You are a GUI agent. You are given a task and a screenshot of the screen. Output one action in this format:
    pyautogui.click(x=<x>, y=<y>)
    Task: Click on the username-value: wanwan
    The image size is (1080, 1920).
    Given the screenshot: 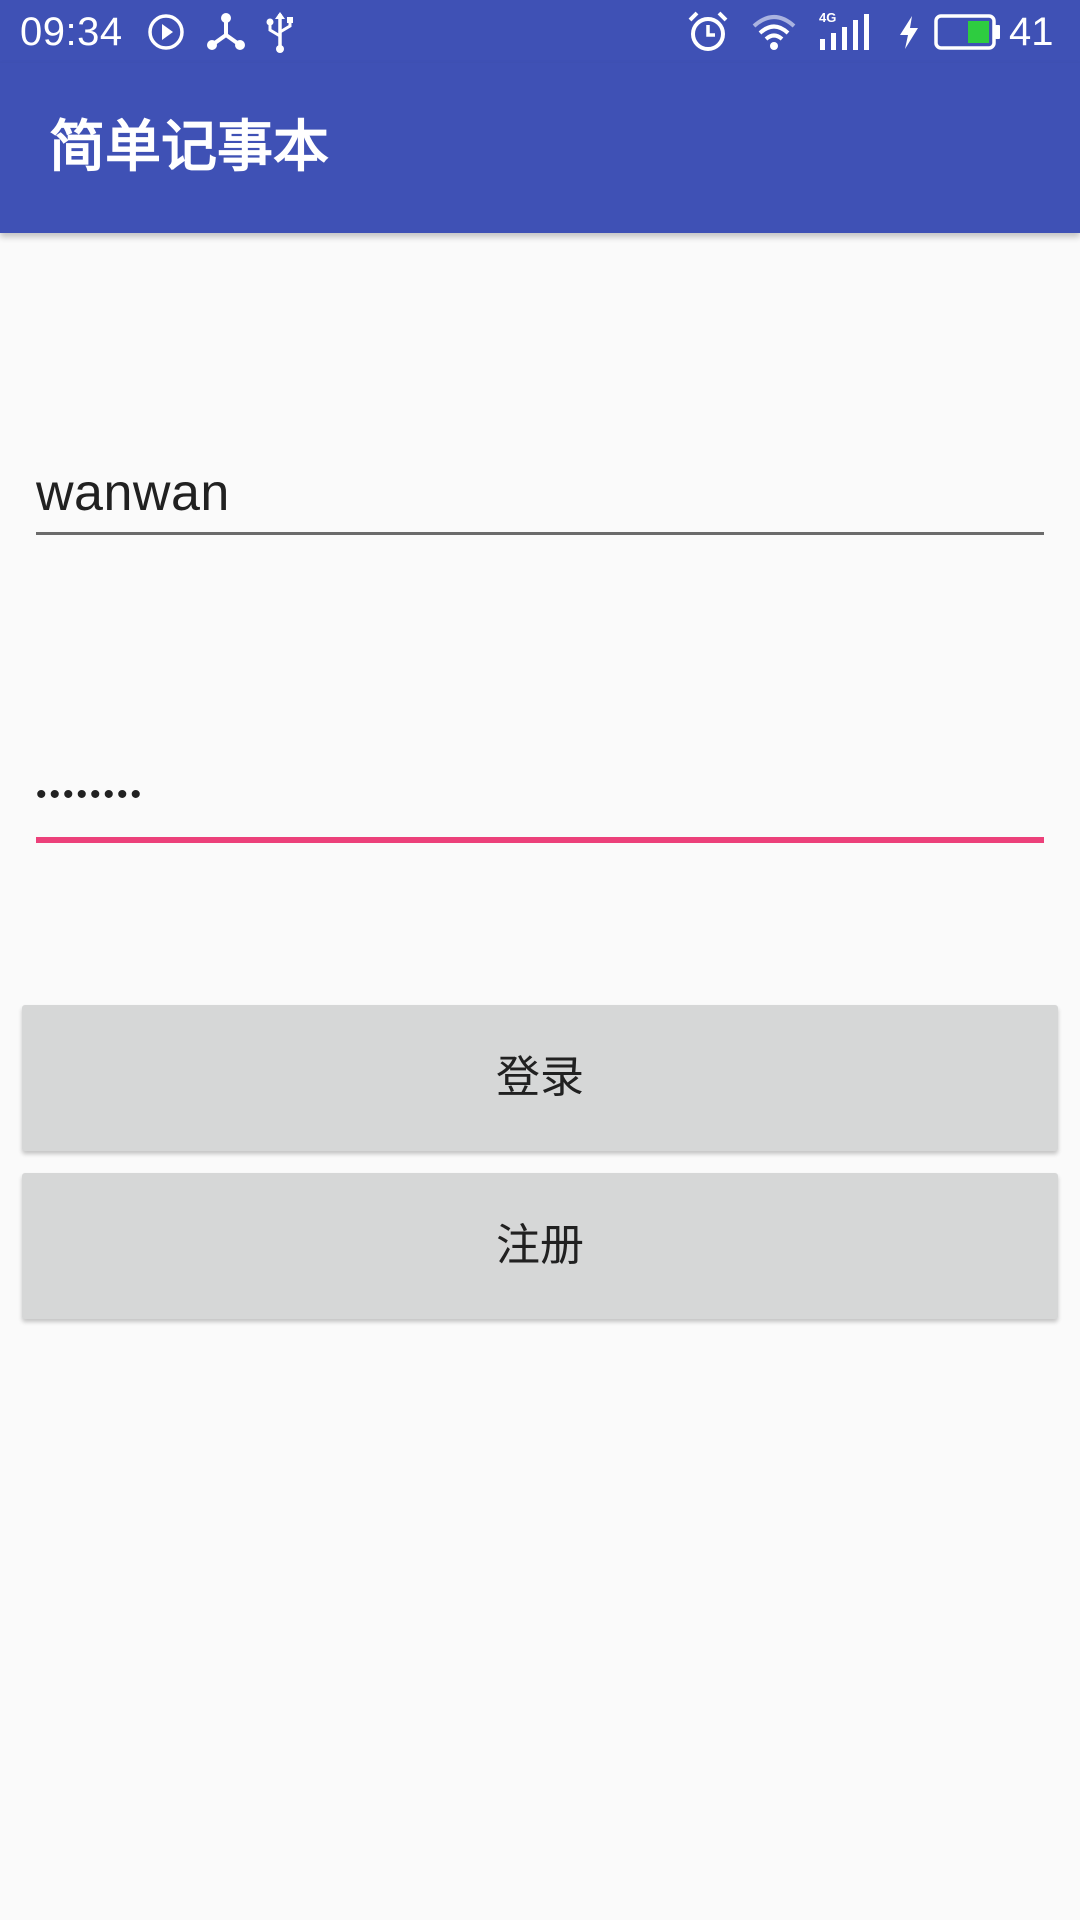 What is the action you would take?
    pyautogui.click(x=133, y=493)
    